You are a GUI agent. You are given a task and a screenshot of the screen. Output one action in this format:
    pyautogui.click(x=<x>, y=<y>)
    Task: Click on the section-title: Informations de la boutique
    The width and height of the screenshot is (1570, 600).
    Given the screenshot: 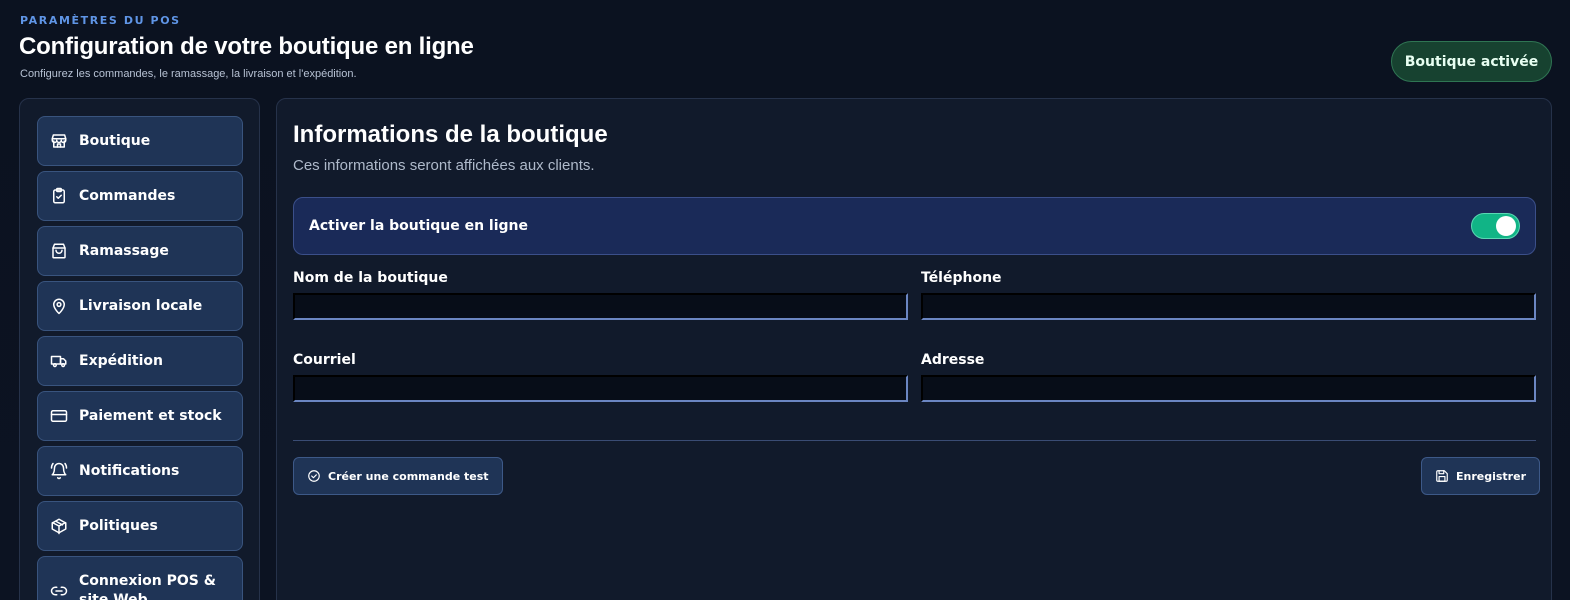 What is the action you would take?
    pyautogui.click(x=450, y=134)
    